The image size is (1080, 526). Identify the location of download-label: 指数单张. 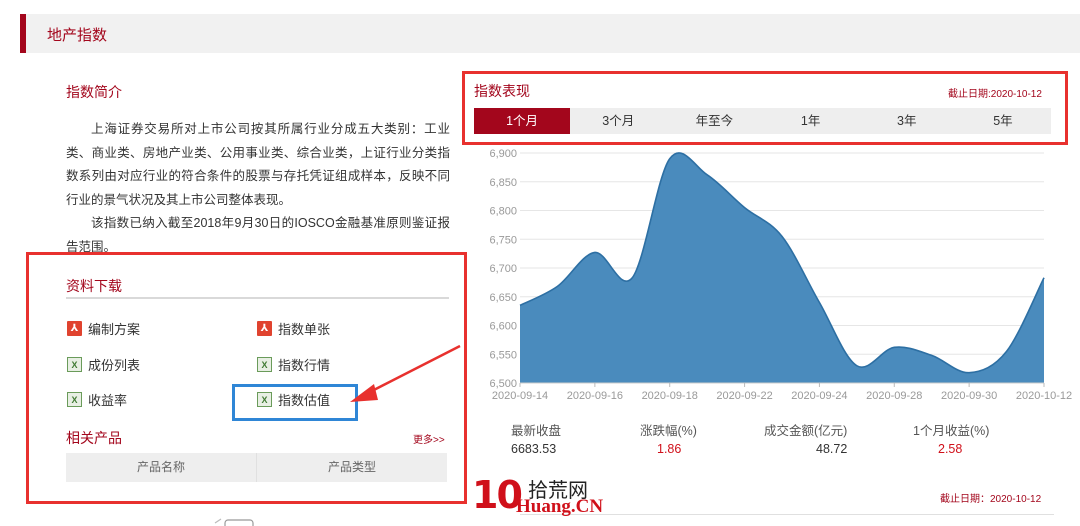
(304, 329).